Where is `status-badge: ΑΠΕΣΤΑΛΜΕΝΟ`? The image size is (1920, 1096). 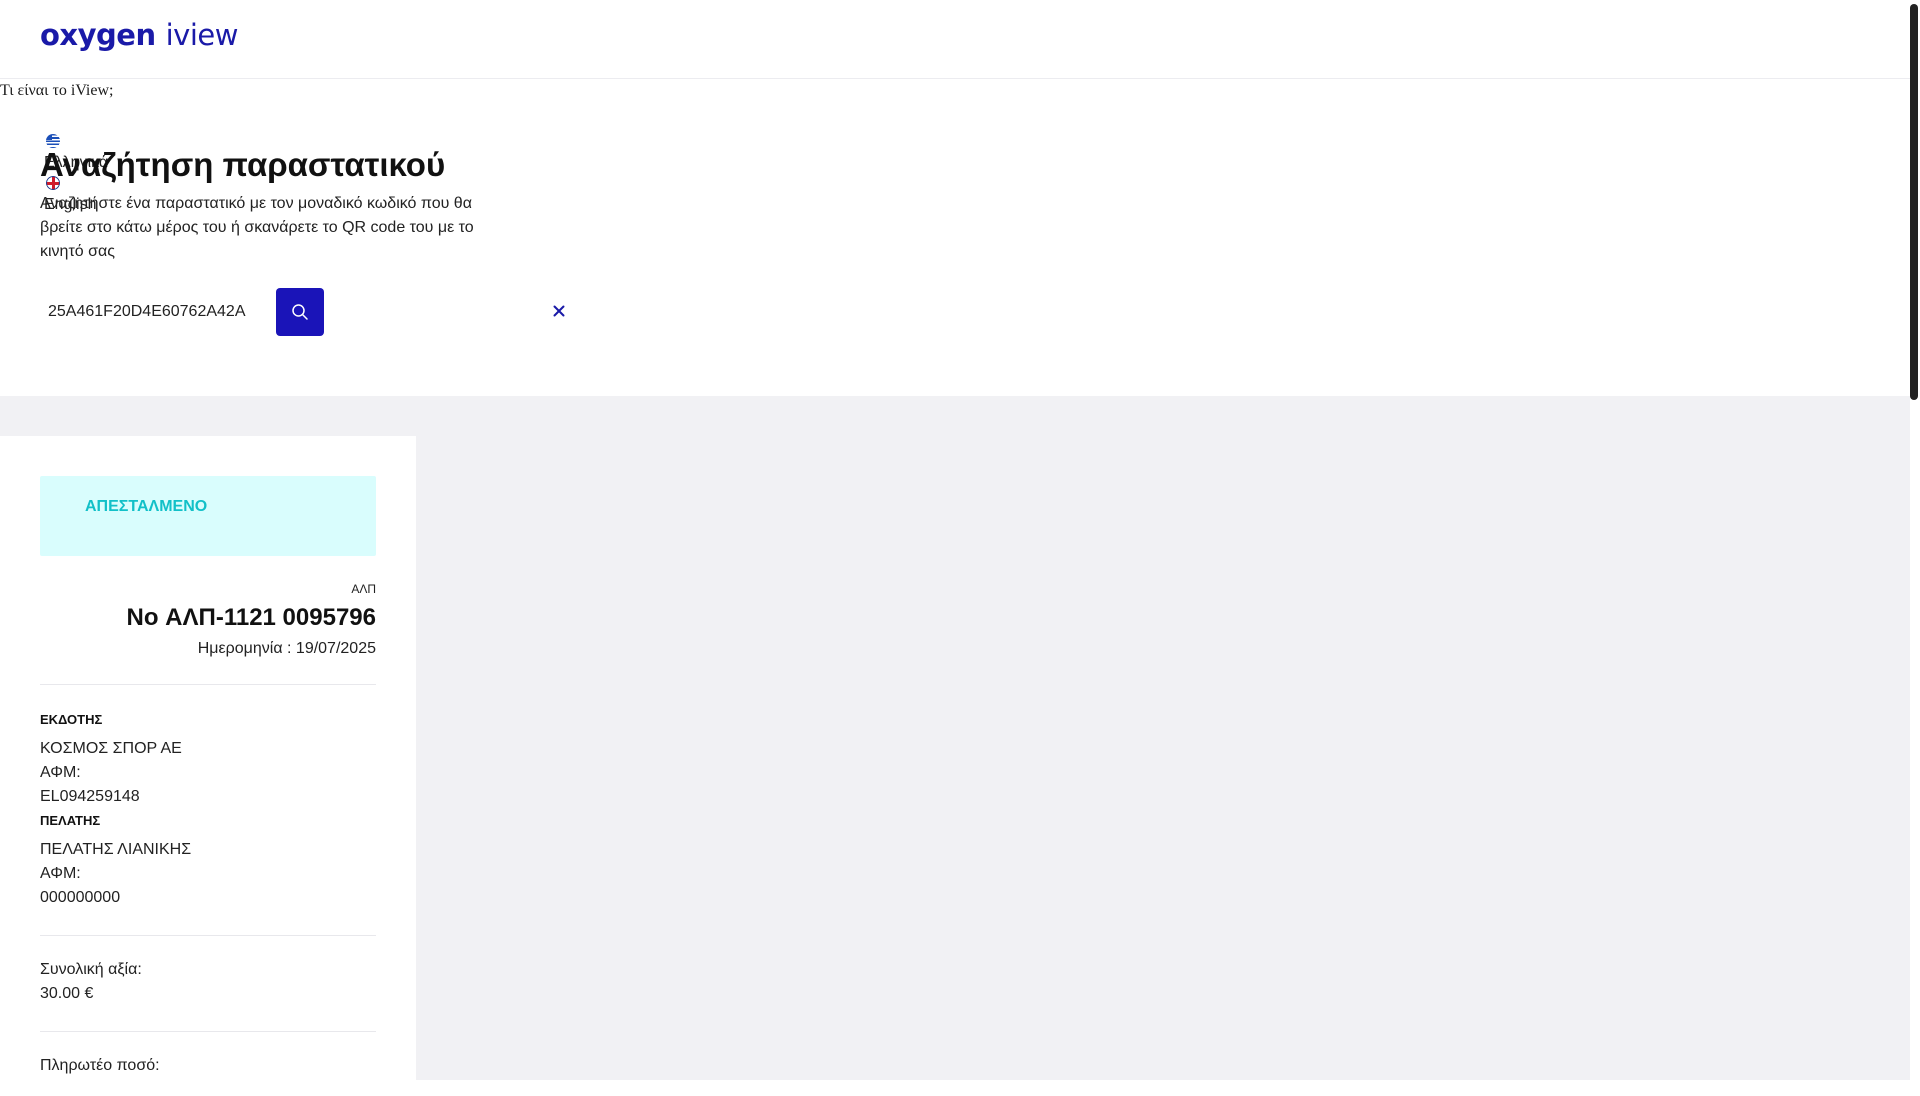
status-badge: ΑΠΕΣΤΑΛΜΕΝΟ is located at coordinates (208, 516).